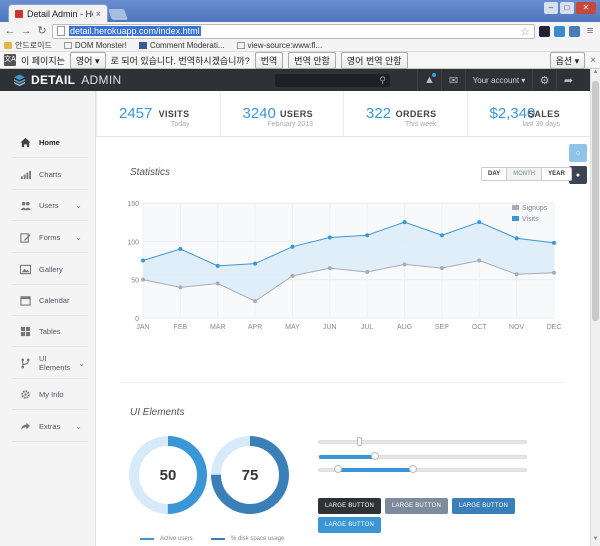 Image resolution: width=600 pixels, height=546 pixels. What do you see at coordinates (98, 14) in the screenshot?
I see `tab-close-icon: ×` at bounding box center [98, 14].